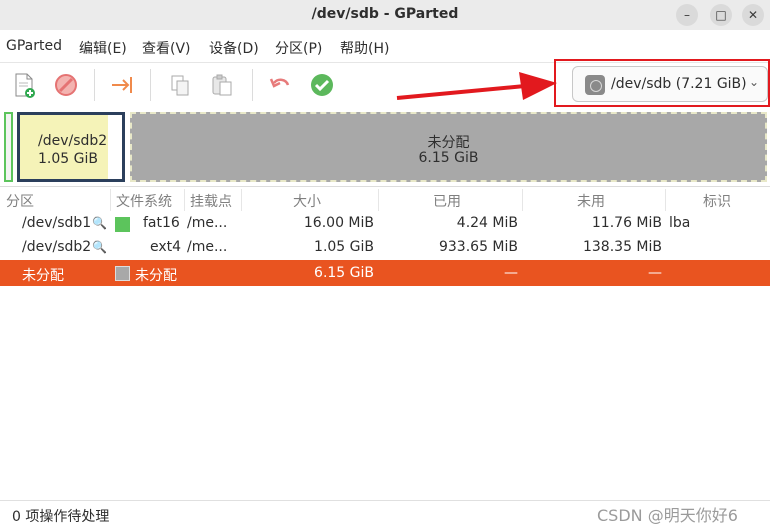 This screenshot has width=770, height=530. Describe the element at coordinates (103, 48) in the screenshot. I see `menu-edit: 编辑(E)` at that location.